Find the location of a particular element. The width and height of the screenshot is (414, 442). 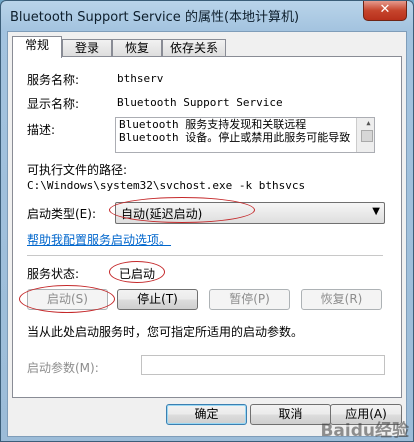

description-scrollbar: ▲ is located at coordinates (365, 135).